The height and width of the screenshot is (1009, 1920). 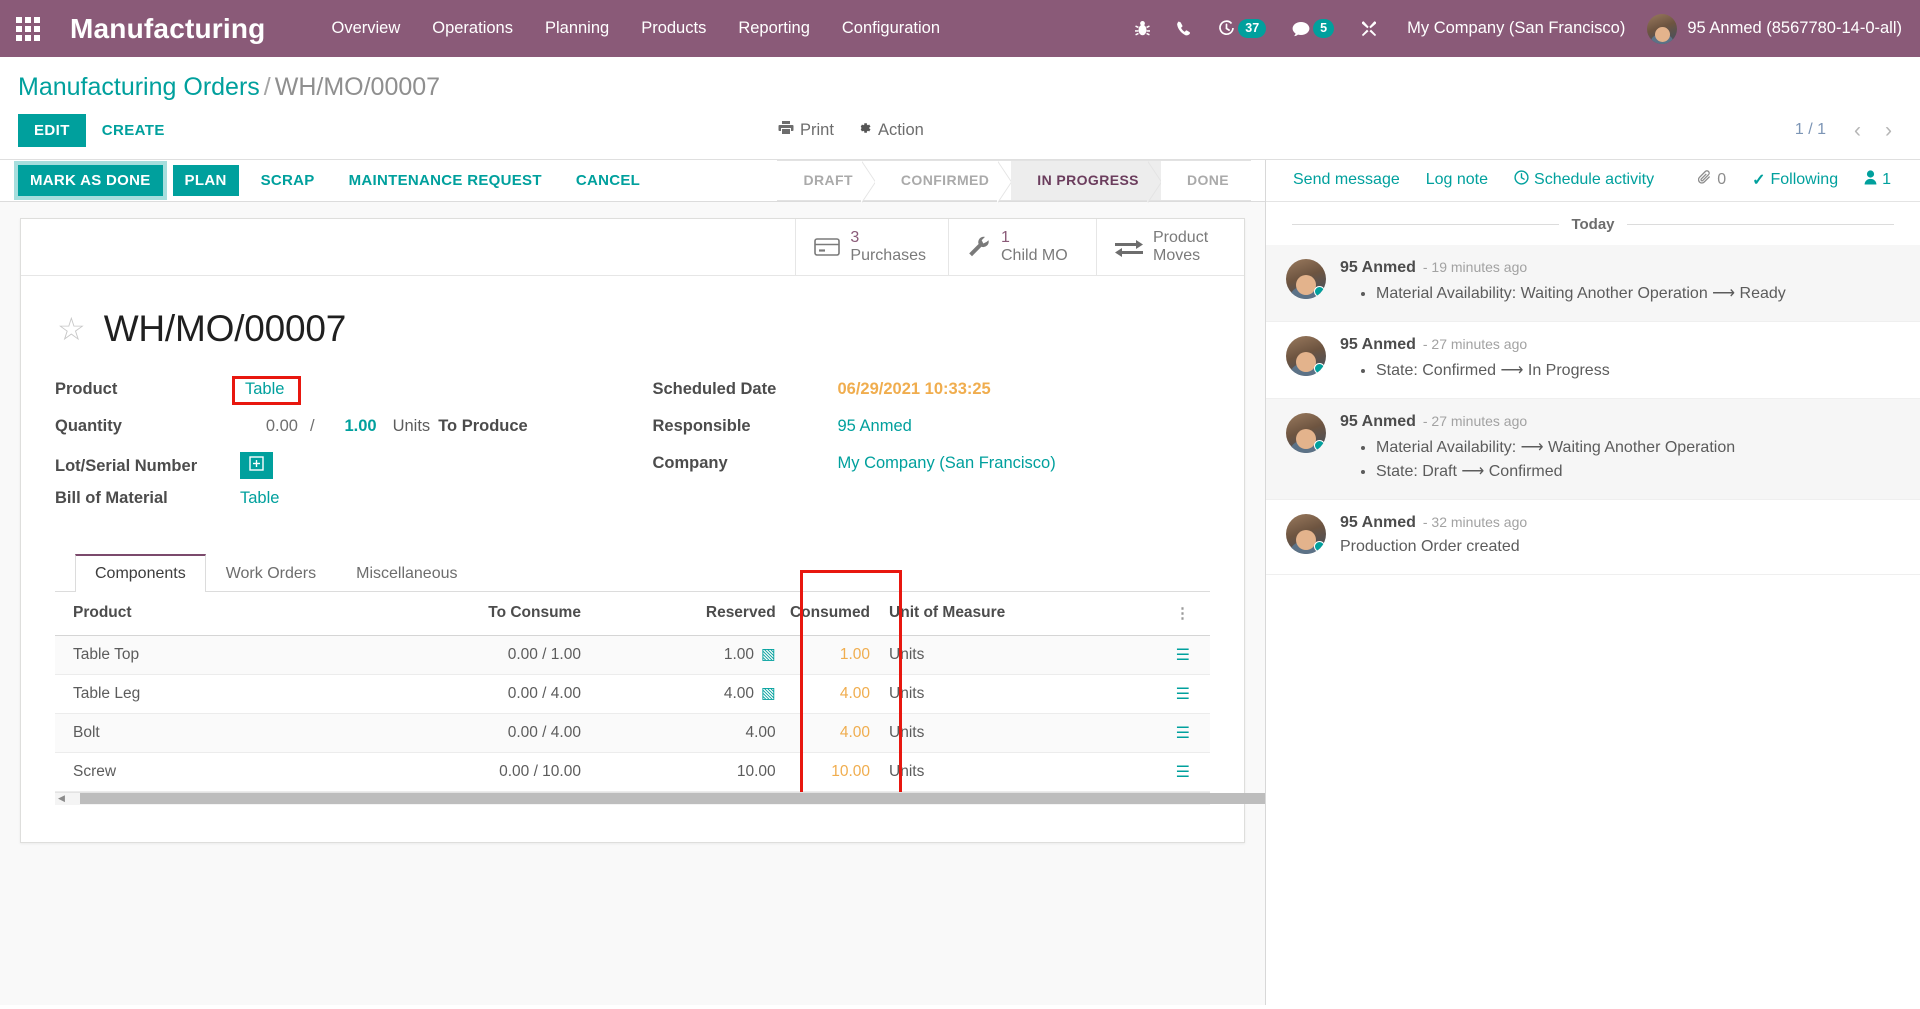 What do you see at coordinates (943, 181) in the screenshot?
I see `stage-confirmed: CONFIRMED` at bounding box center [943, 181].